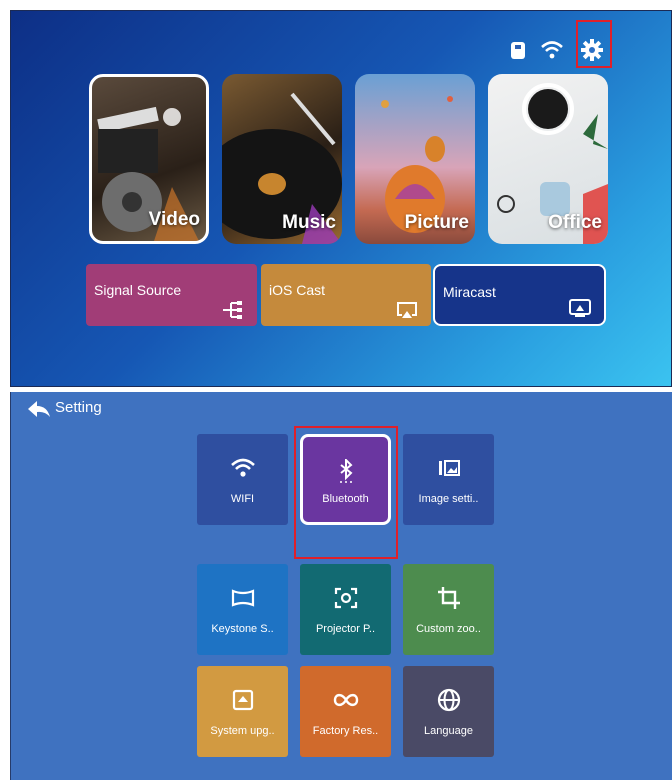  I want to click on image-settings-icon, so click(449, 468).